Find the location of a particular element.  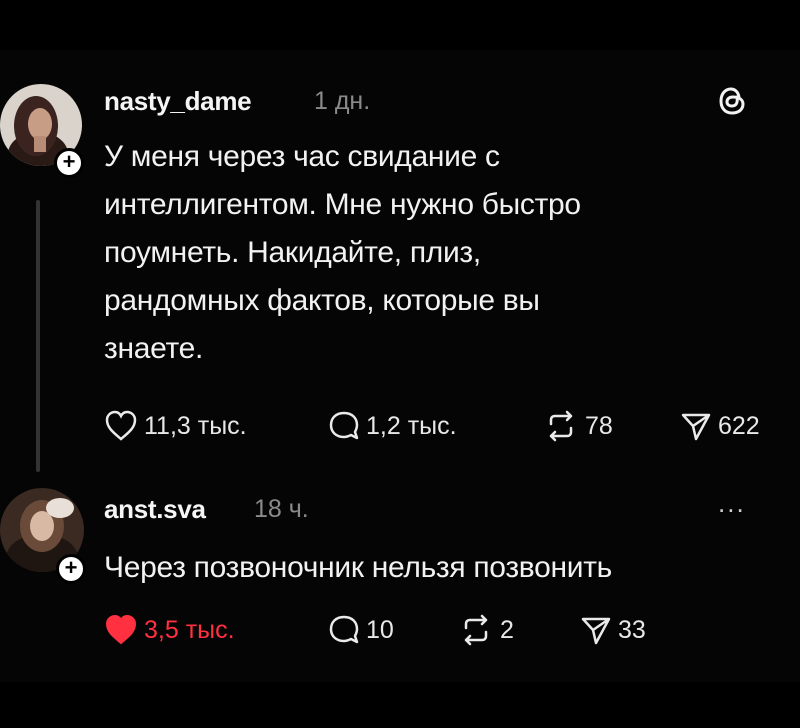

threads-logo-icon is located at coordinates (732, 103).